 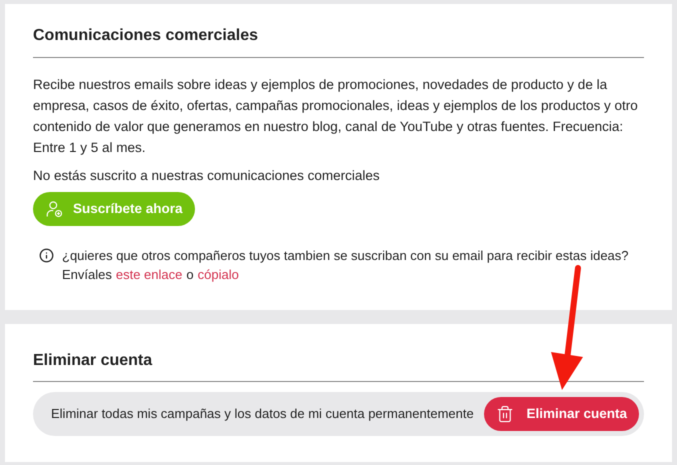 I want to click on info-text: Envíales, so click(x=87, y=275).